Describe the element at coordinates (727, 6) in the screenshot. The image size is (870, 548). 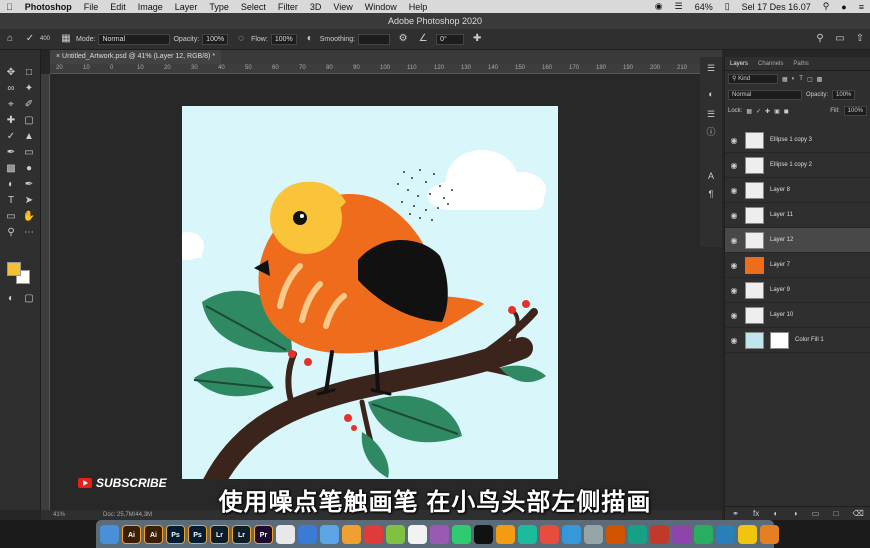
I see `battery-icon: ▯` at that location.